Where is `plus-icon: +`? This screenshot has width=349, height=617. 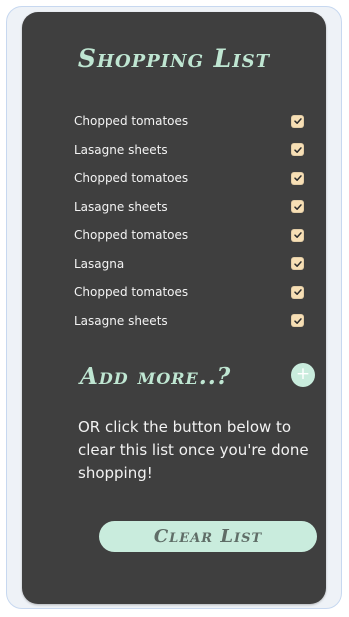
plus-icon: + is located at coordinates (303, 373).